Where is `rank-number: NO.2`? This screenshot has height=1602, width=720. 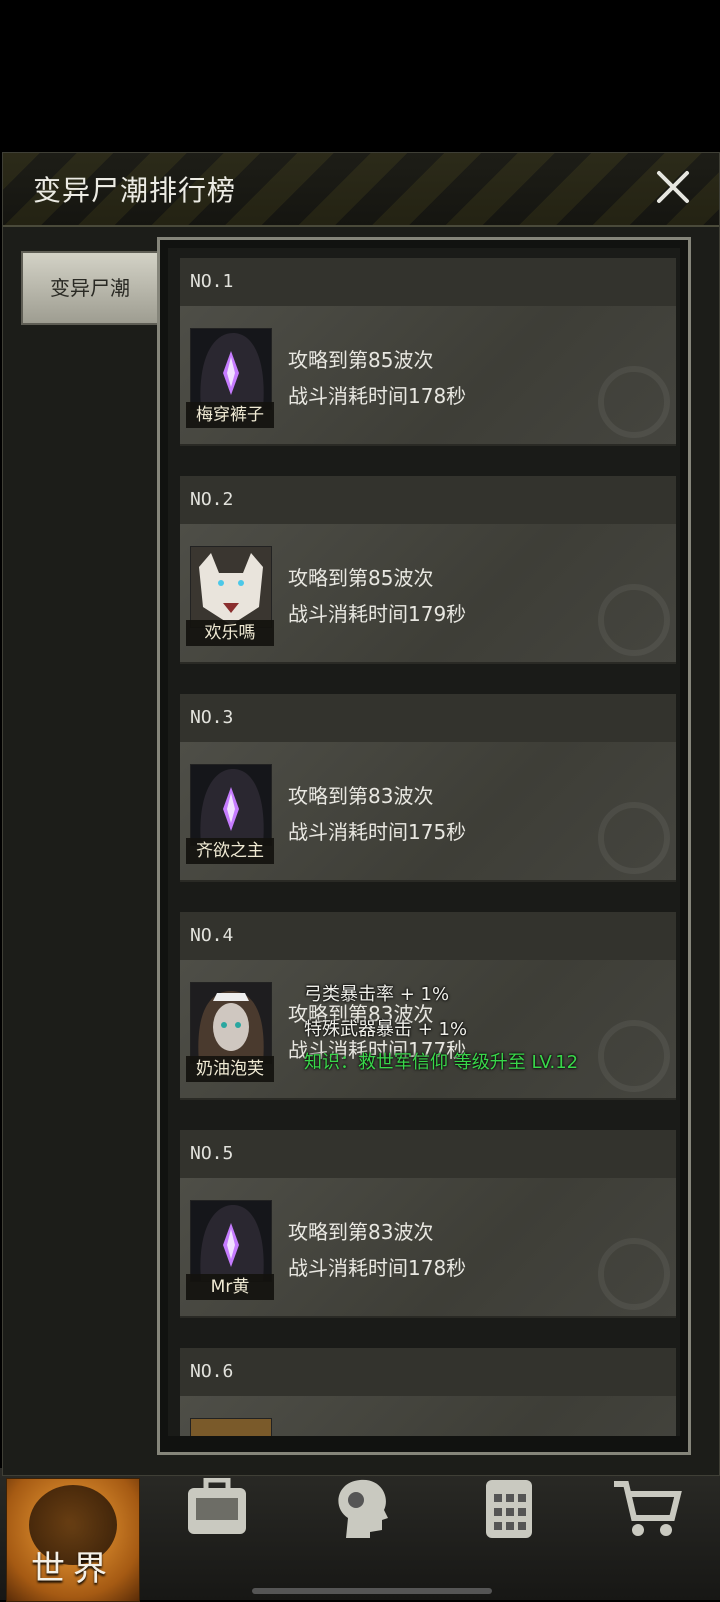 rank-number: NO.2 is located at coordinates (212, 499).